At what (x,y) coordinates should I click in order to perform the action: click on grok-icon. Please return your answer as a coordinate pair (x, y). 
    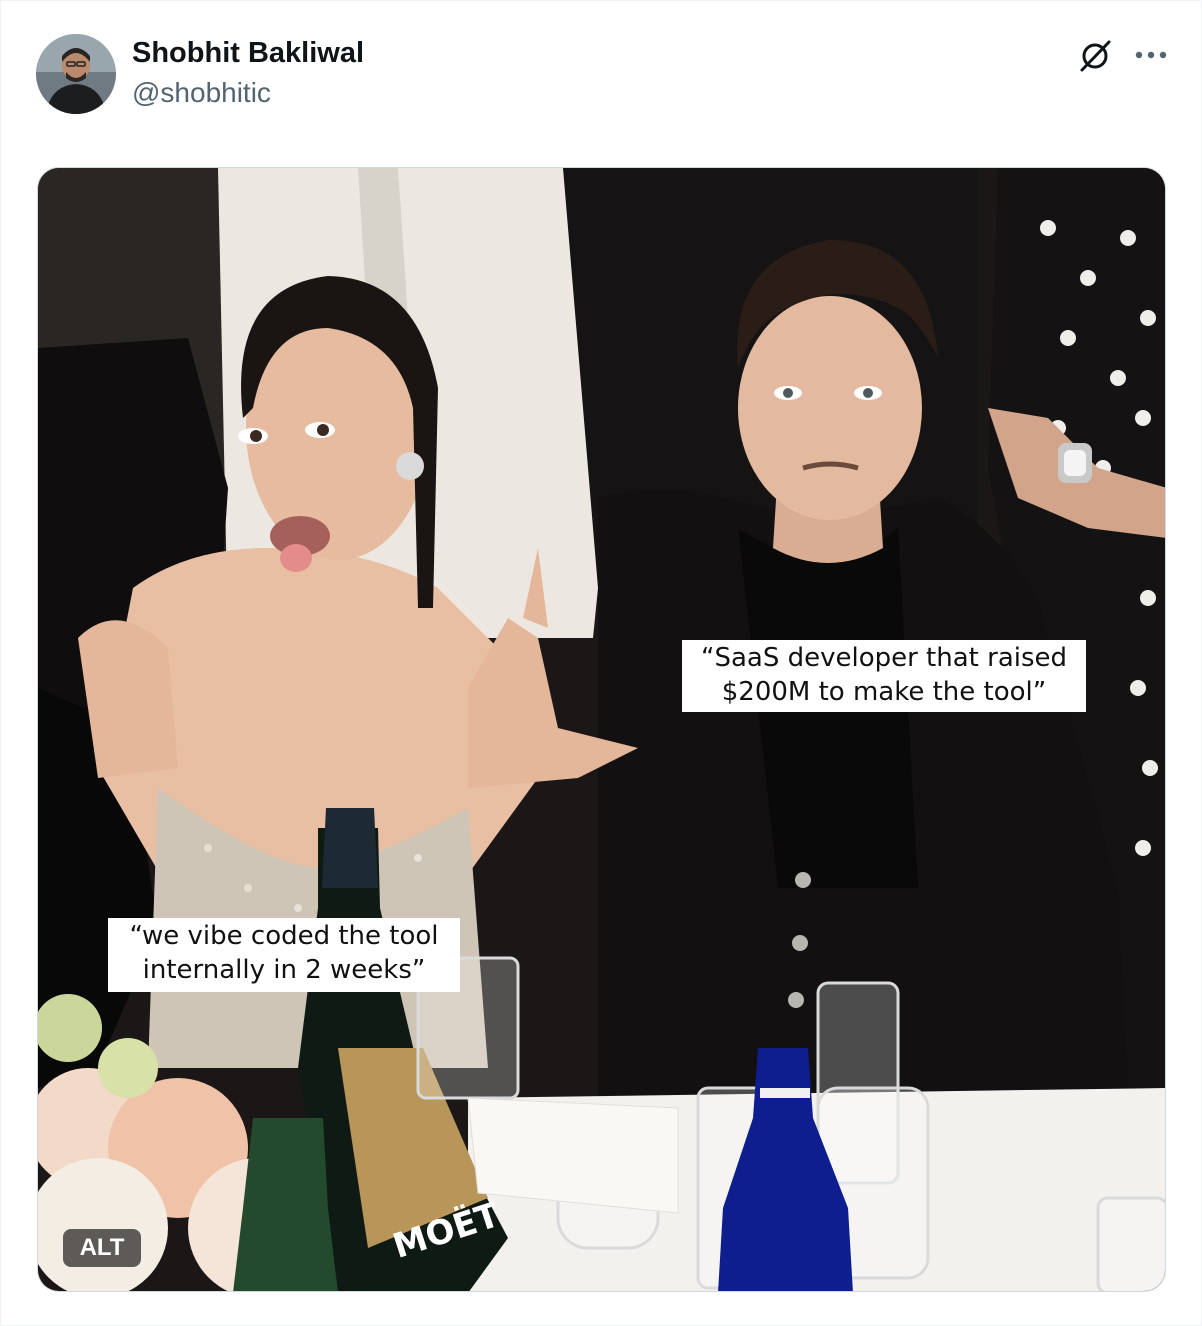
    Looking at the image, I should click on (1095, 56).